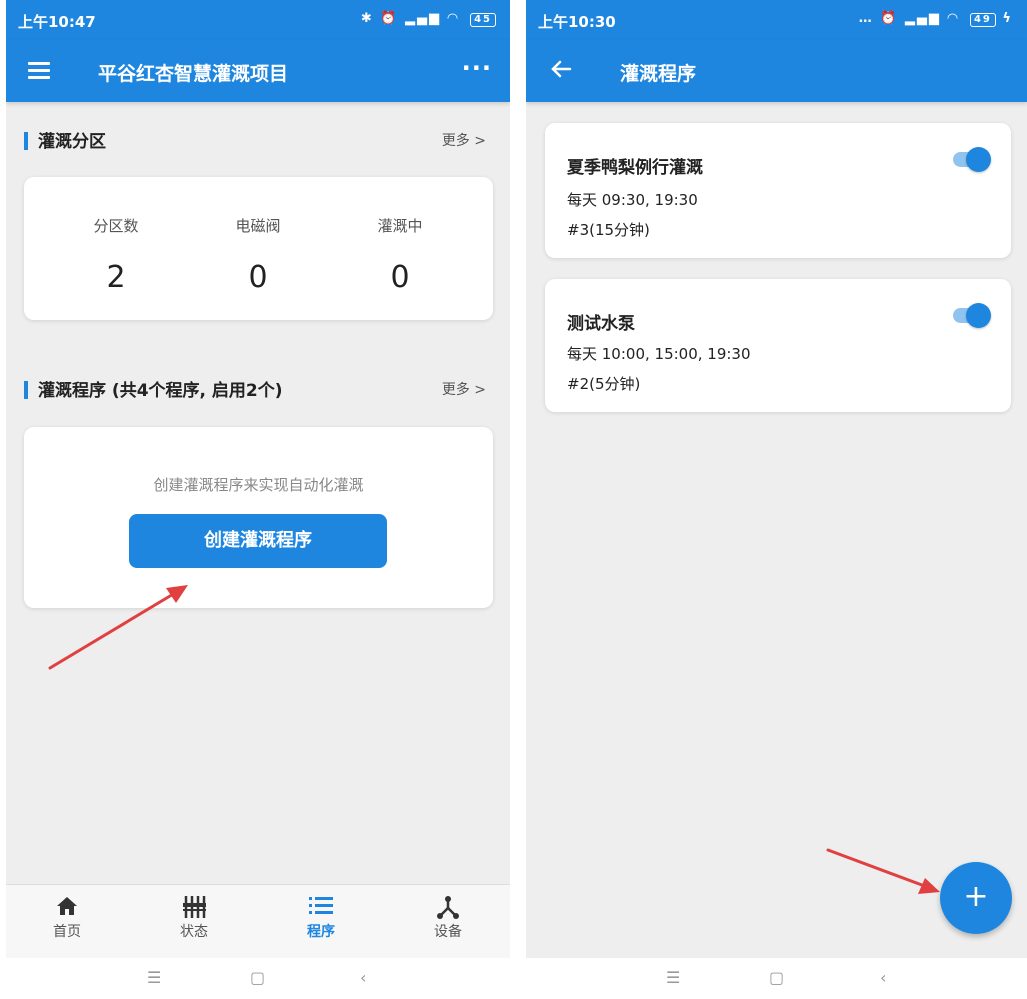  Describe the element at coordinates (258, 541) in the screenshot. I see `create-program-button: 创建灌溉程序` at that location.